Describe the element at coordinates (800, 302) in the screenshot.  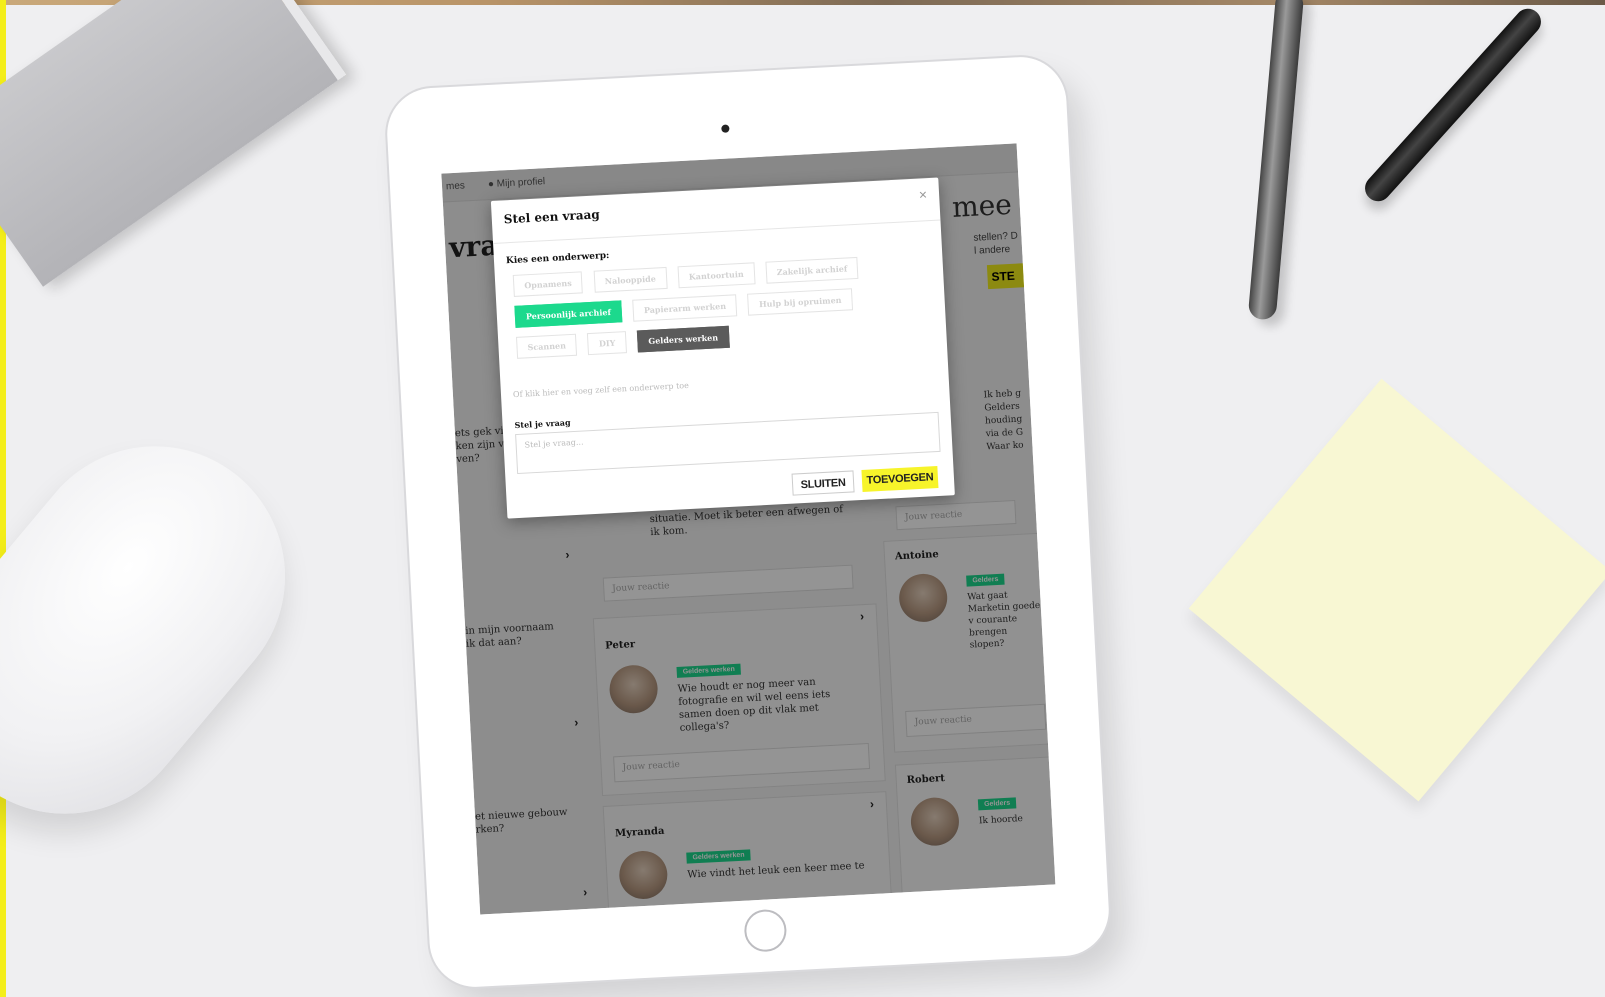
I see `topic-chip: Hulp bij opruimen` at that location.